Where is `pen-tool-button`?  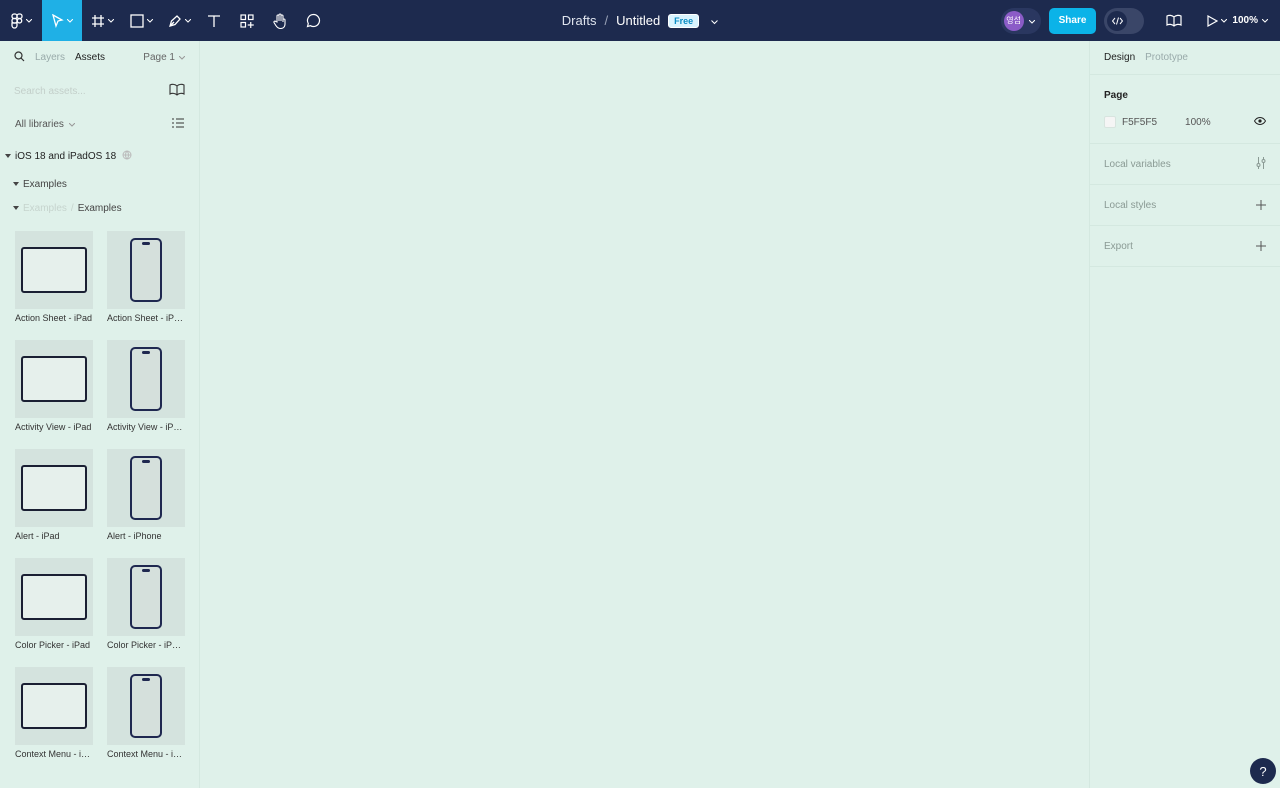 pen-tool-button is located at coordinates (179, 20).